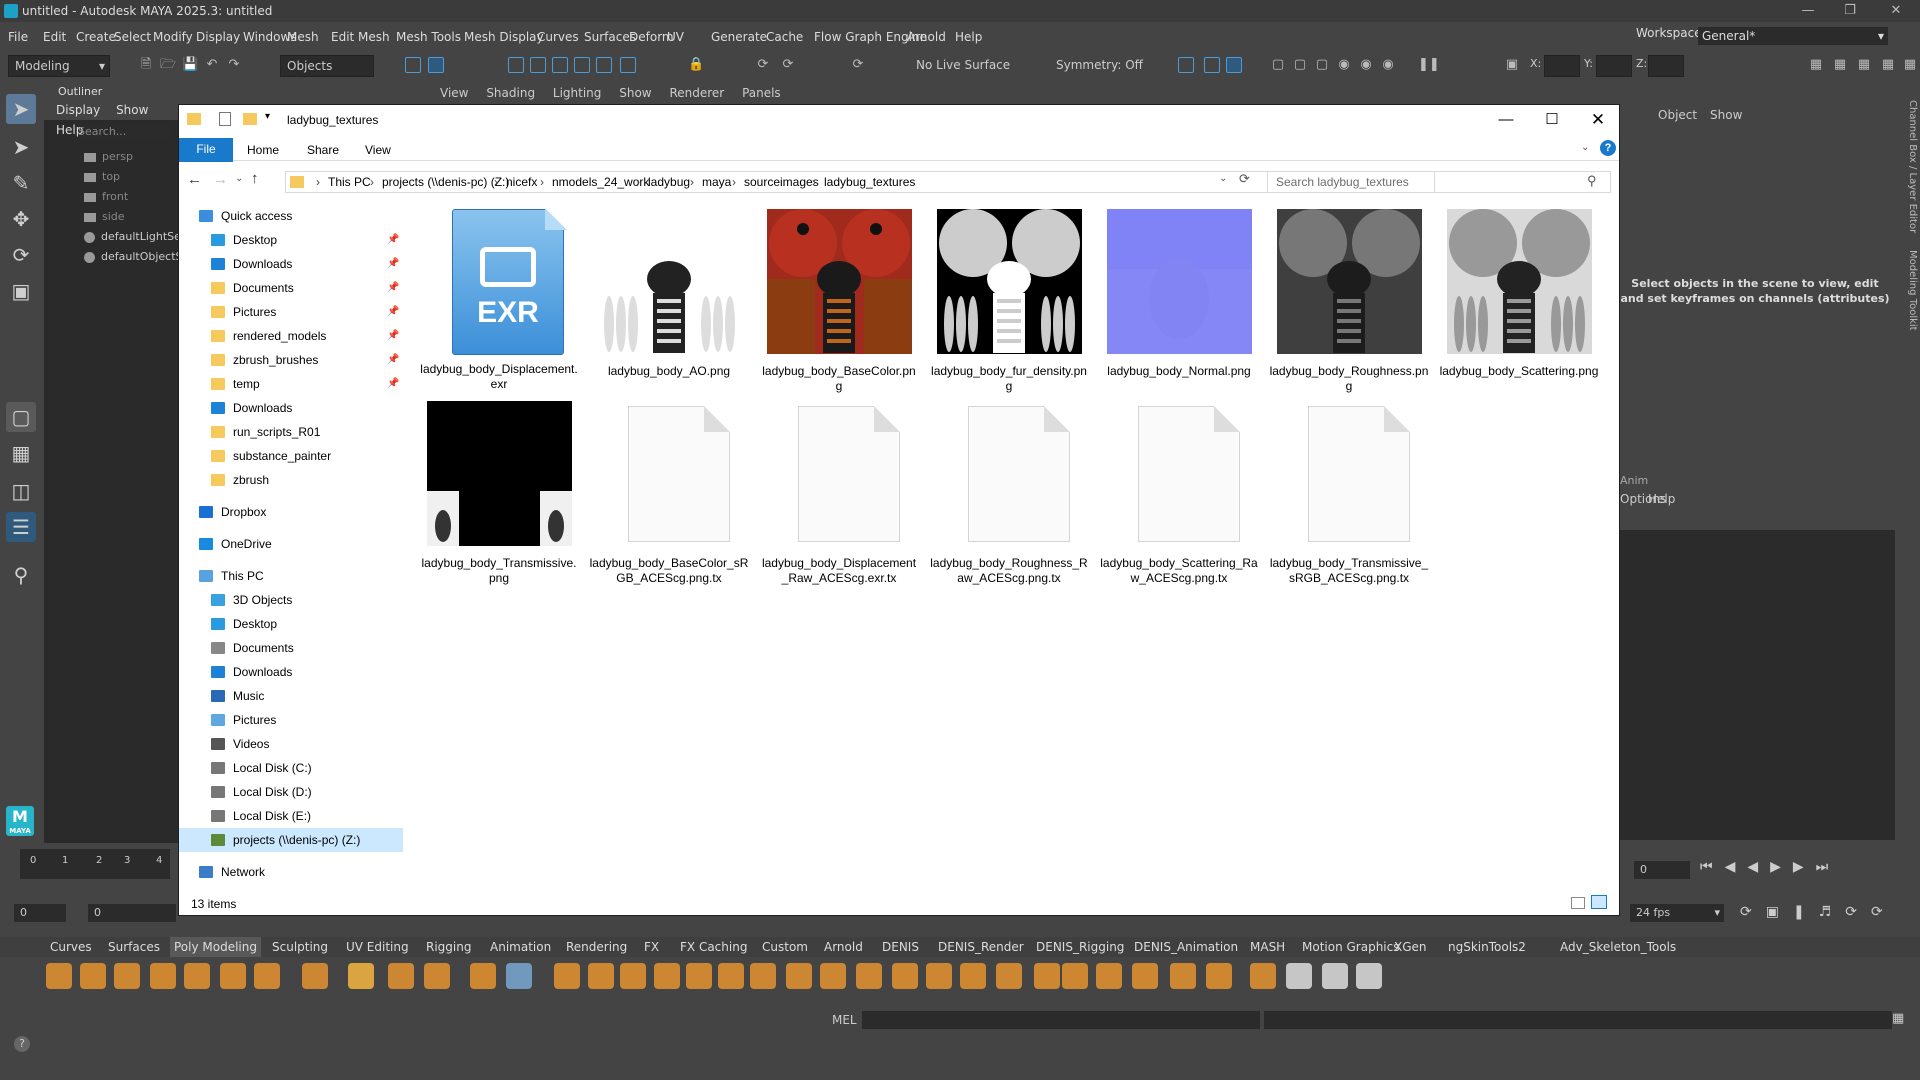 This screenshot has height=1080, width=1920. What do you see at coordinates (240, 480) in the screenshot?
I see `nav-recent-zbrush: zbrush` at bounding box center [240, 480].